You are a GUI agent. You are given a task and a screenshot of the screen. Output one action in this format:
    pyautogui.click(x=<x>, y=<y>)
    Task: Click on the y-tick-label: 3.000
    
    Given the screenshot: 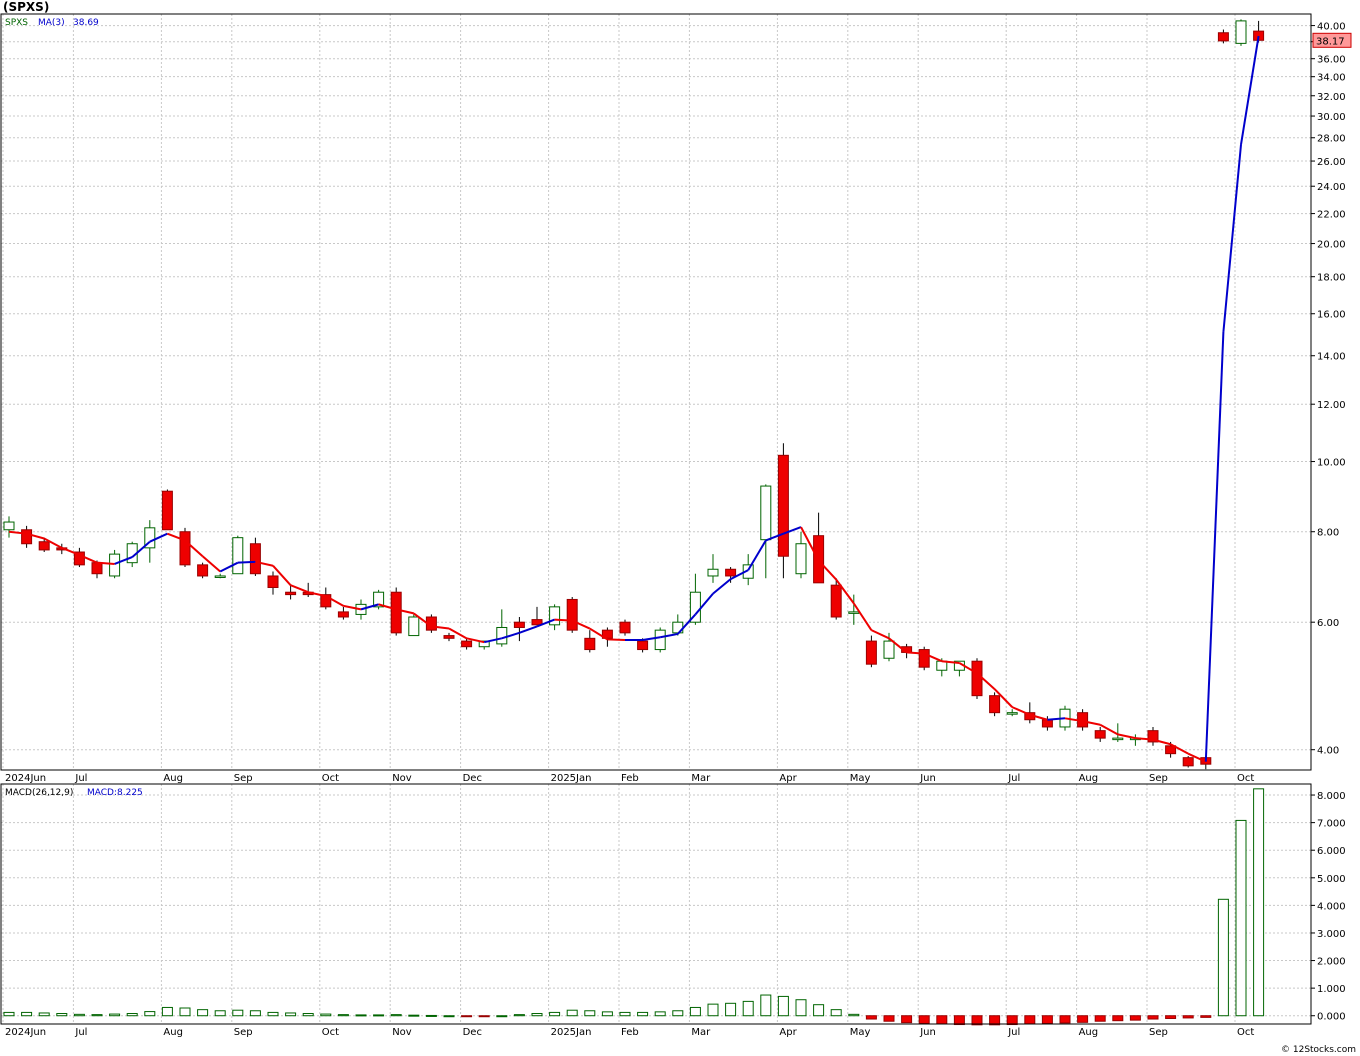 What is the action you would take?
    pyautogui.click(x=1331, y=934)
    